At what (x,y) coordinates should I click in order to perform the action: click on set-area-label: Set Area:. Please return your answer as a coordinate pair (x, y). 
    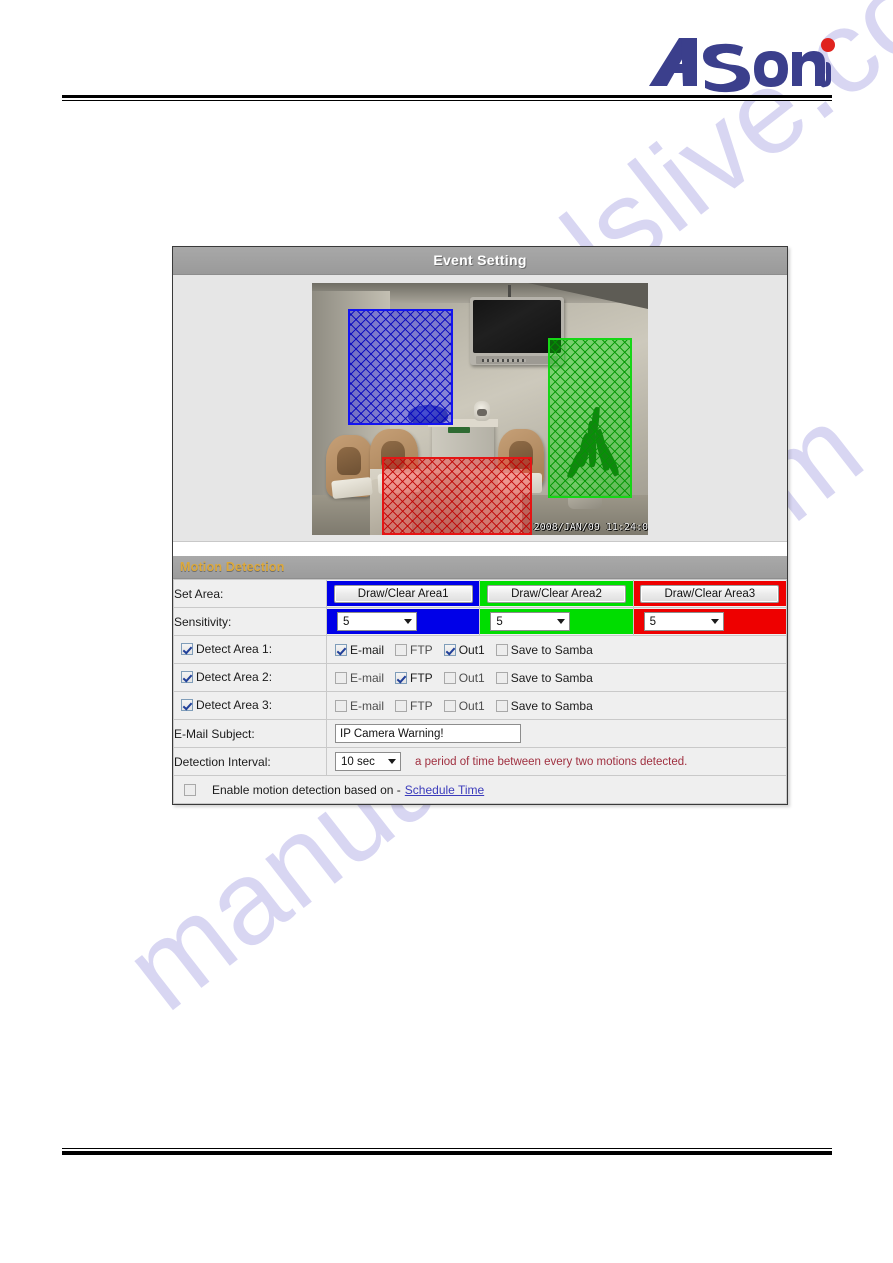
    Looking at the image, I should click on (250, 593).